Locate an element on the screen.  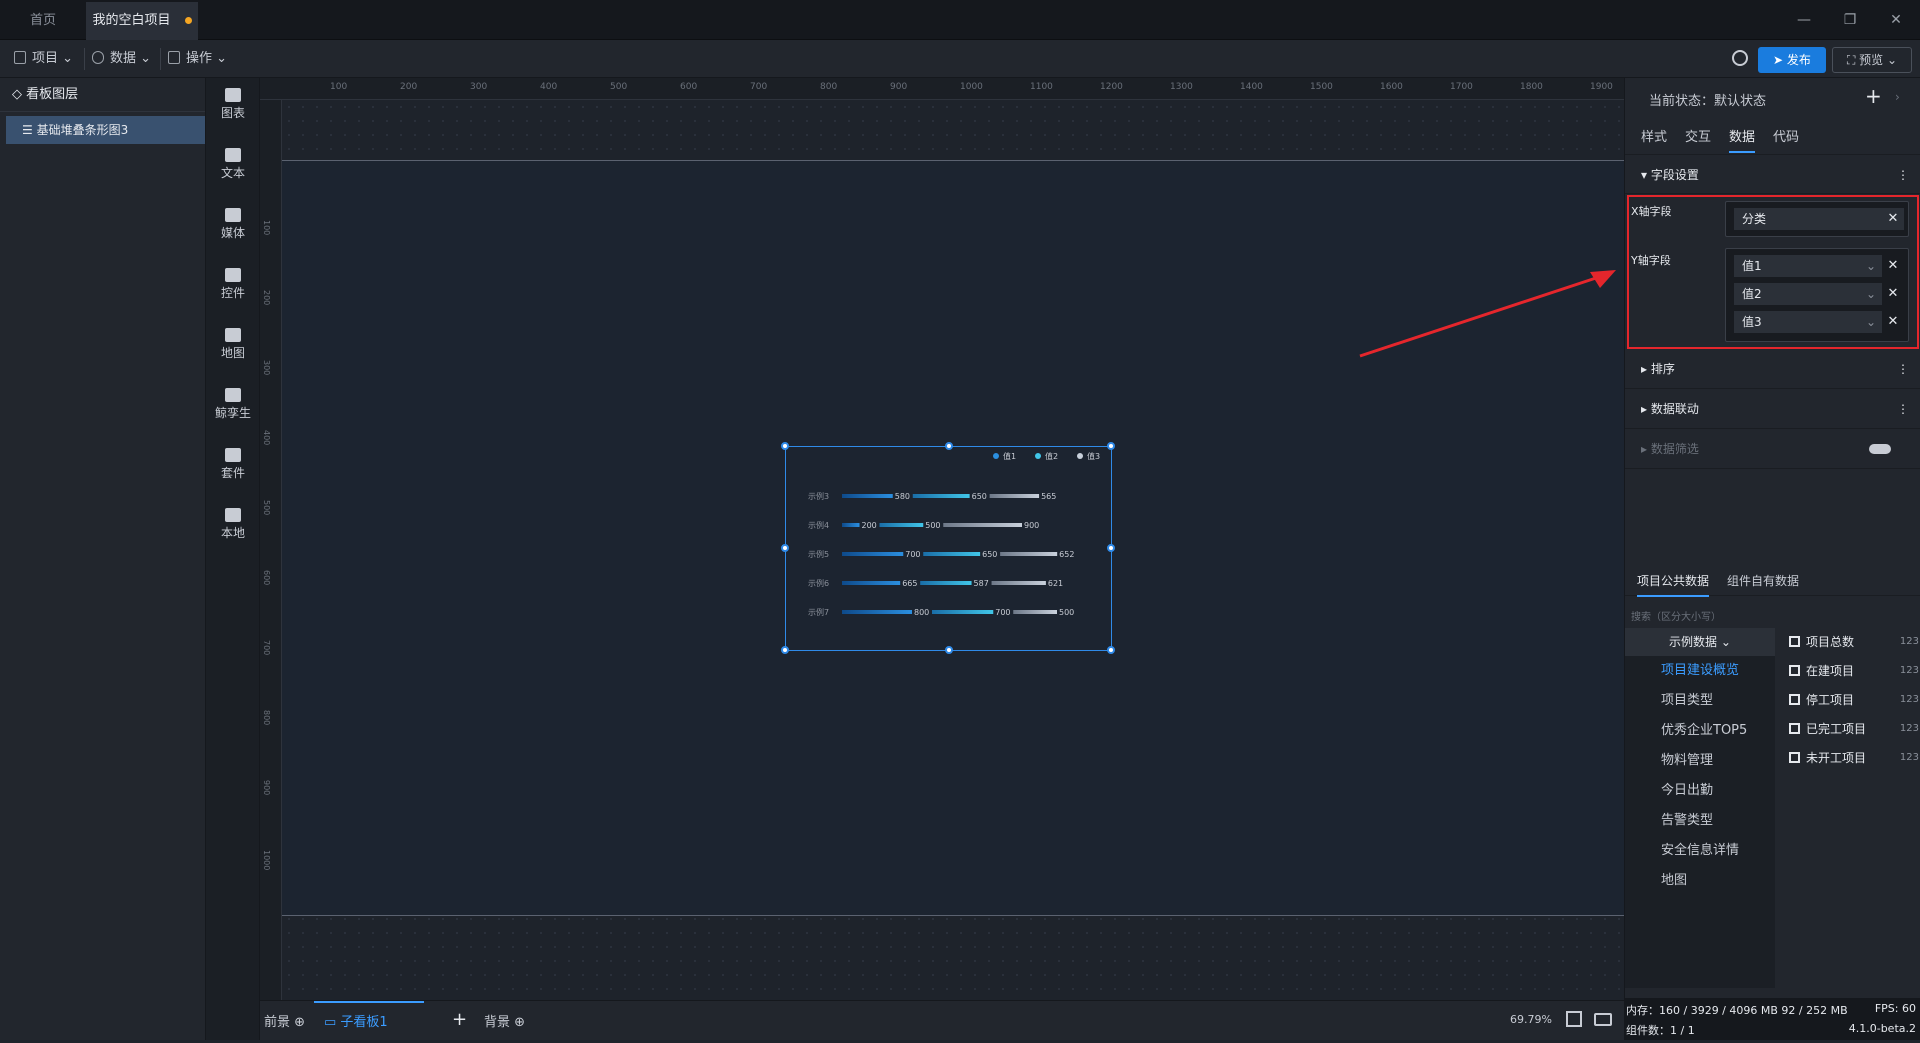
sort-label: 排序 is located at coordinates (1662, 369).